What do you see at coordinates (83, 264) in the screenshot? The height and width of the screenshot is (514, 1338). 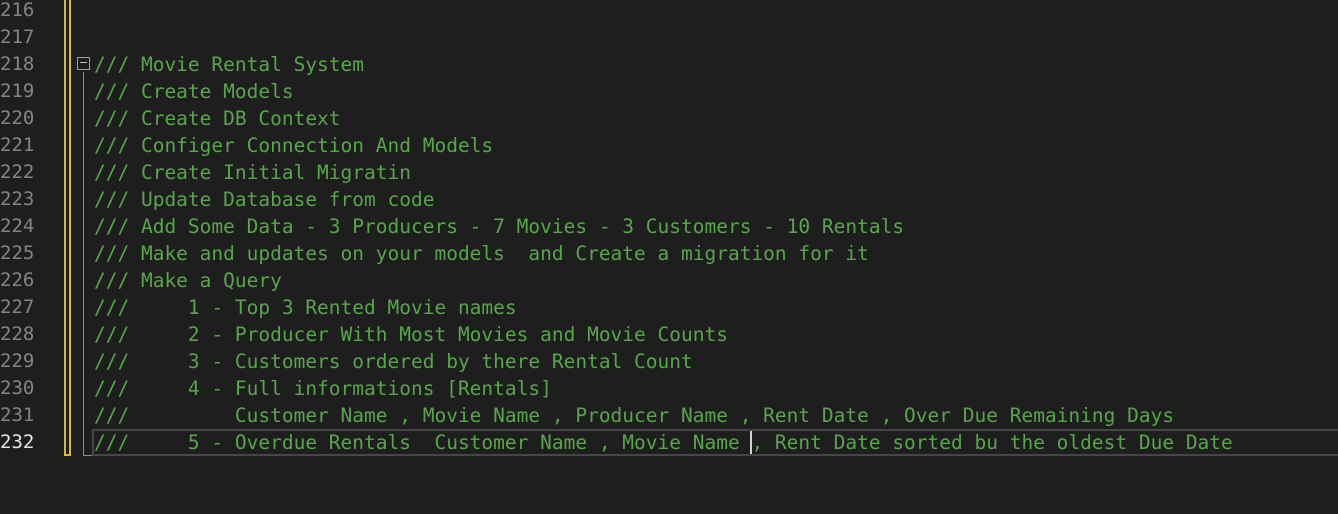 I see `fold-guide-line` at bounding box center [83, 264].